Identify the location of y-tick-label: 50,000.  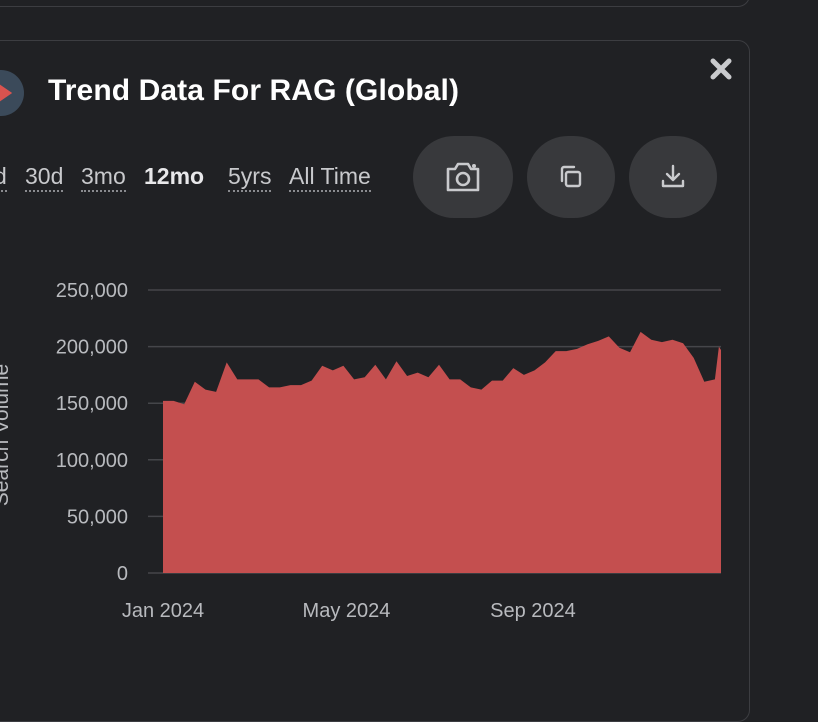
(97, 517).